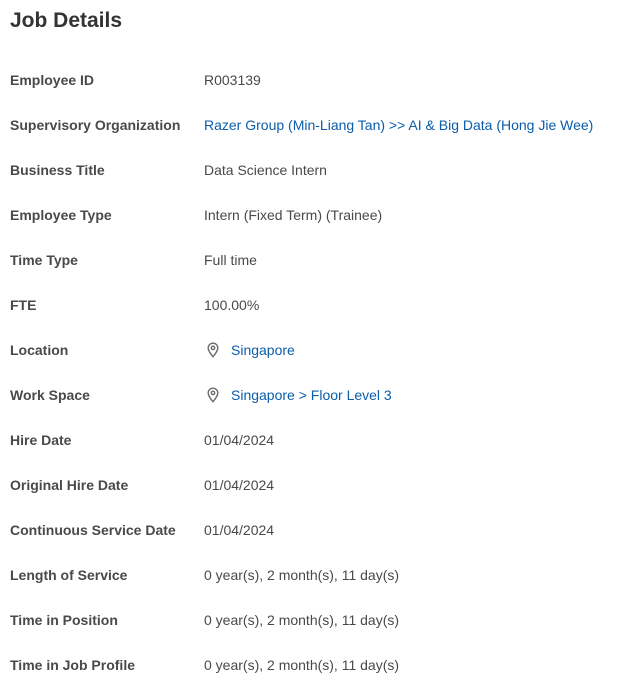 This screenshot has height=688, width=622. I want to click on original-hire-date-label: Original Hire Date, so click(69, 485).